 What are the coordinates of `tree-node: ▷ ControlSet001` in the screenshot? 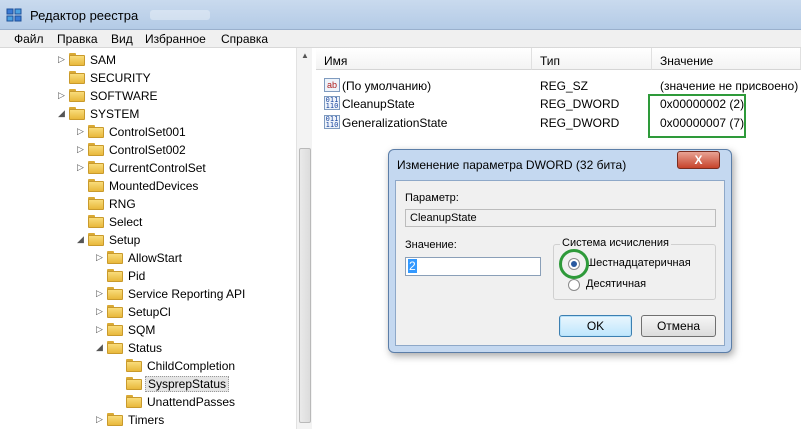 It's located at (148, 132).